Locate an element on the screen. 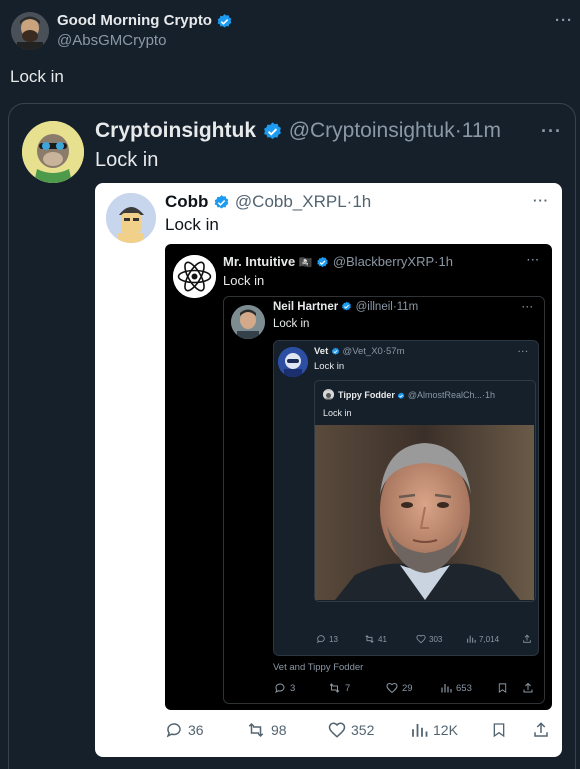 This screenshot has height=769, width=580. portrait-photo-image is located at coordinates (424, 512).